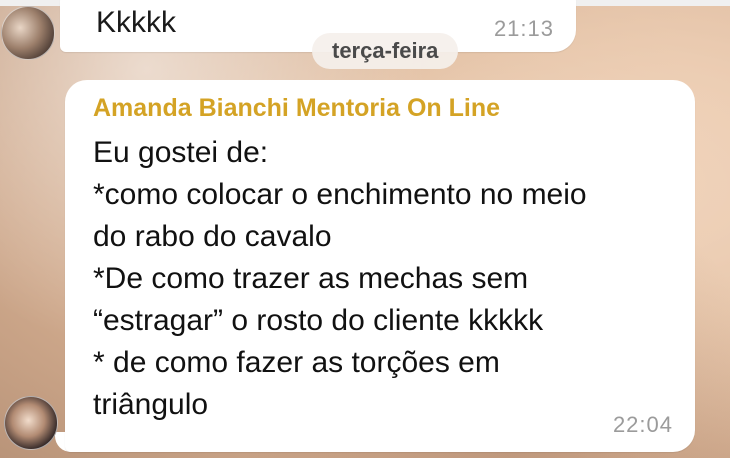  What do you see at coordinates (318, 320) in the screenshot?
I see `message-line: “estragar” o rosto do cliente kkkkk` at bounding box center [318, 320].